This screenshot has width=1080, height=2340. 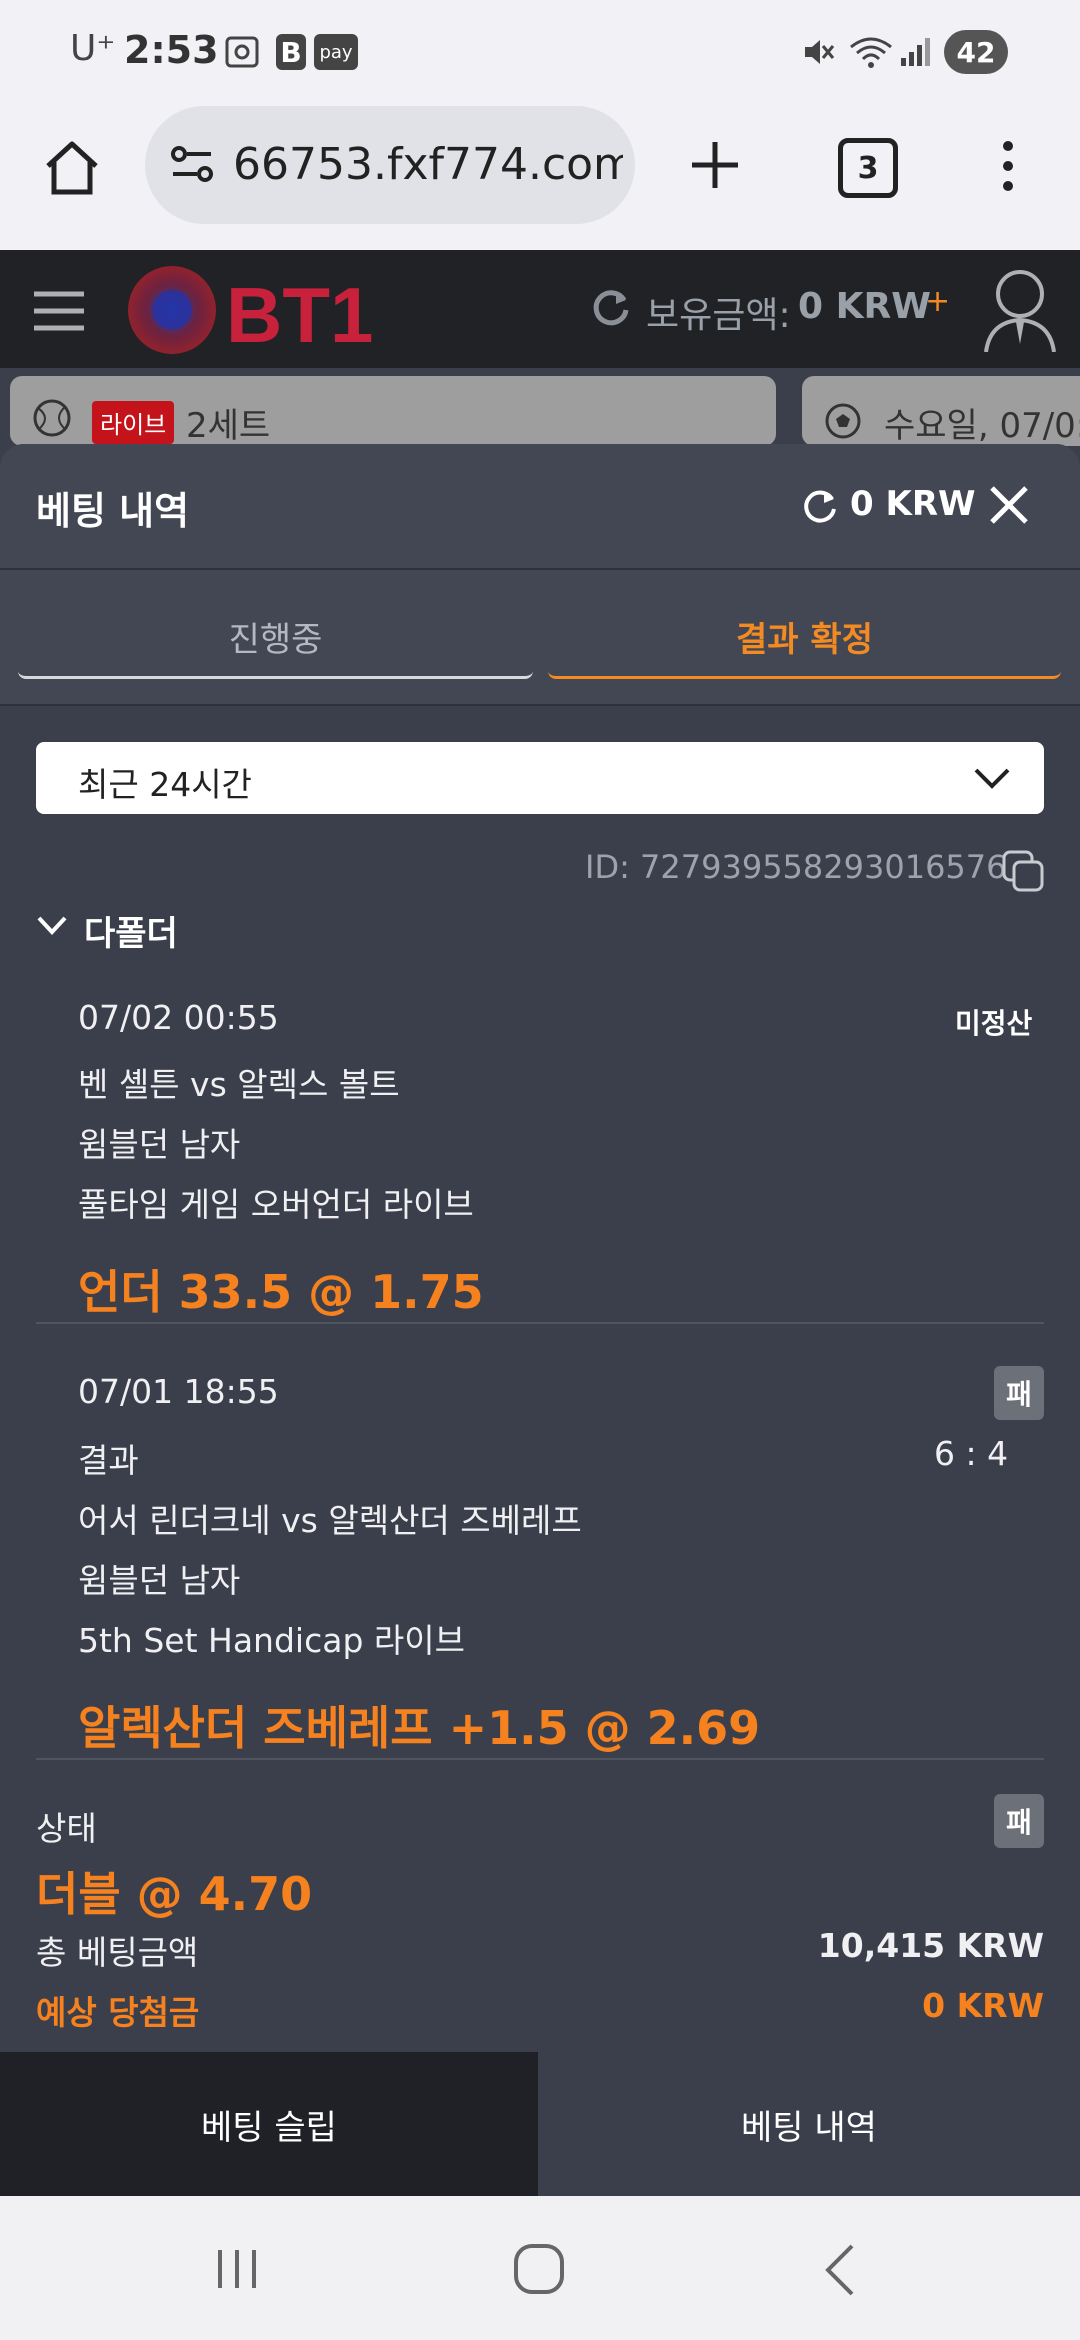 What do you see at coordinates (864, 306) in the screenshot?
I see `balance-value: 0 KRW` at bounding box center [864, 306].